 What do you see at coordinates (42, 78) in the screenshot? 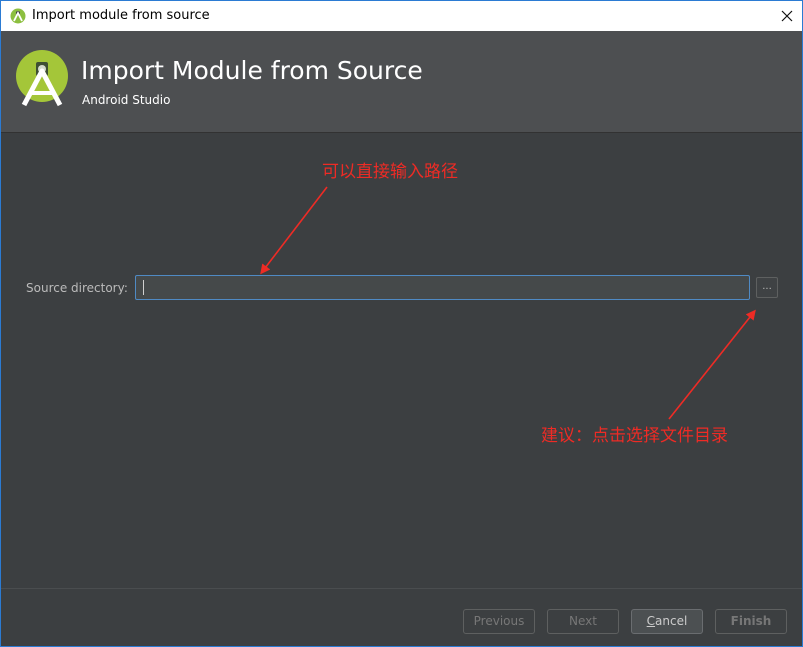
I see `android-studio-logo` at bounding box center [42, 78].